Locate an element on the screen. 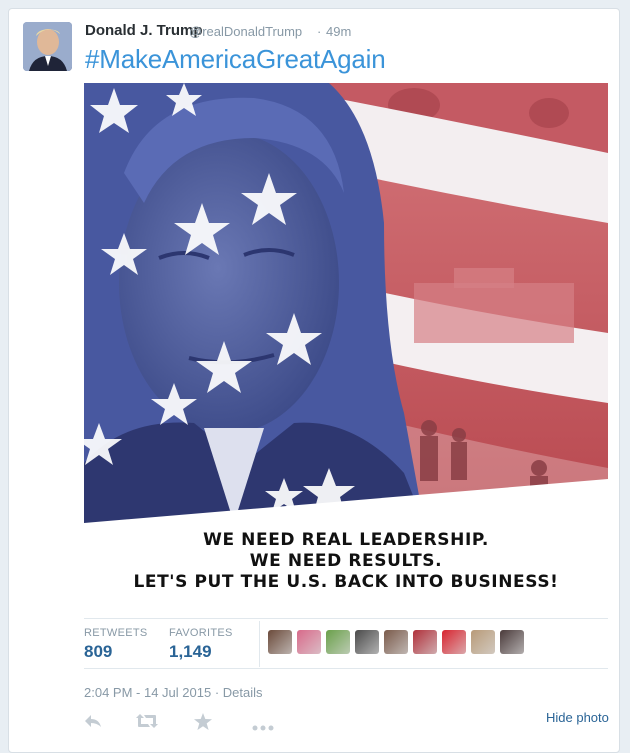 The width and height of the screenshot is (630, 753). retweet-icon is located at coordinates (147, 723).